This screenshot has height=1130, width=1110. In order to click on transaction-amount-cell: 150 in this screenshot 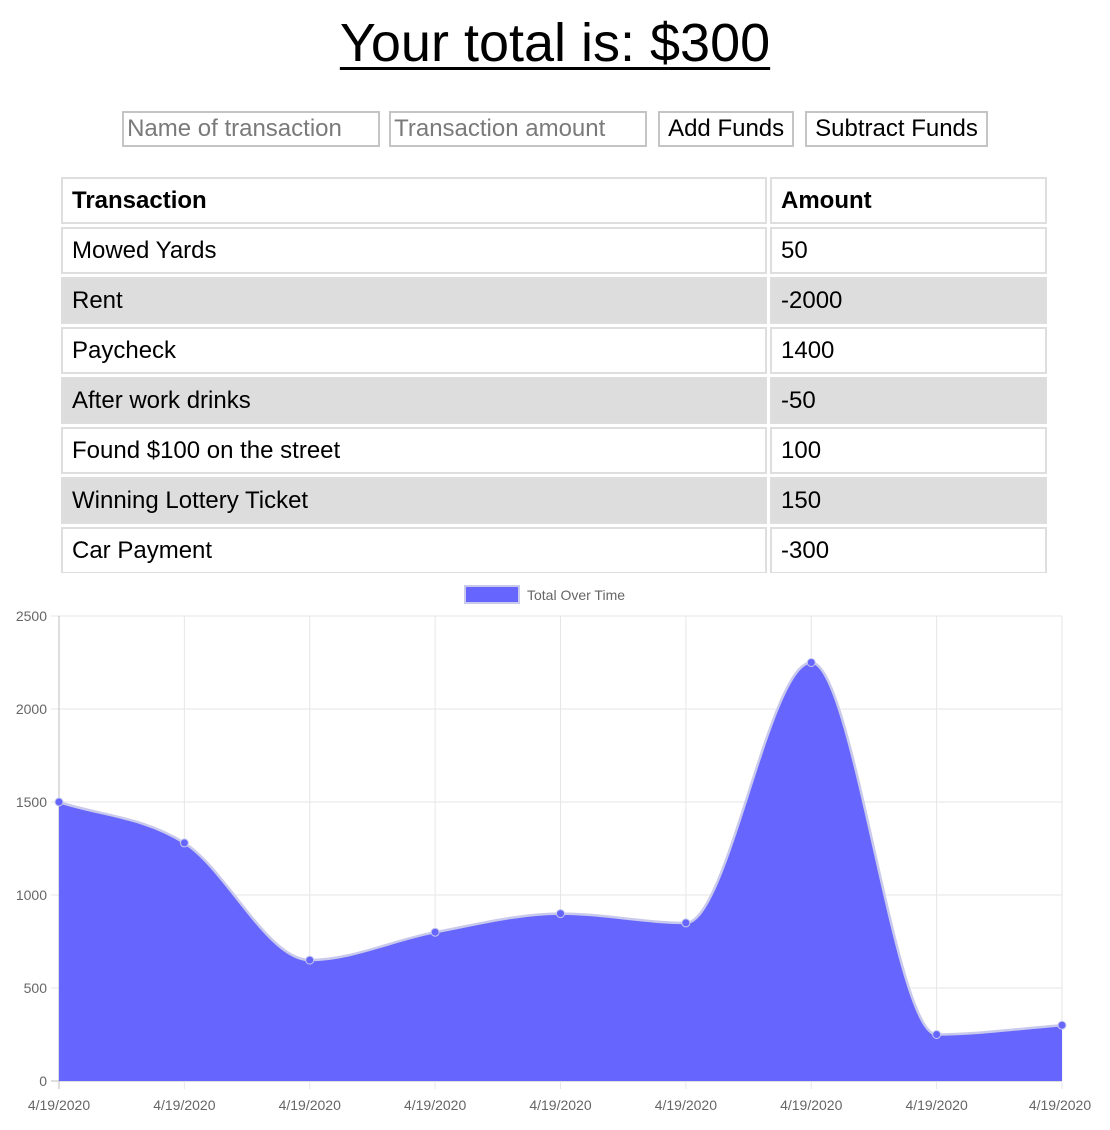, I will do `click(908, 500)`.